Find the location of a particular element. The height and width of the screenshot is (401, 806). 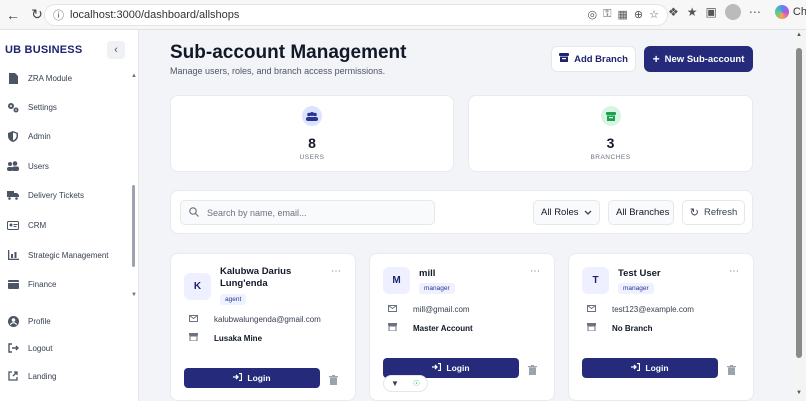

sidebar-scrollbar is located at coordinates (133, 226).